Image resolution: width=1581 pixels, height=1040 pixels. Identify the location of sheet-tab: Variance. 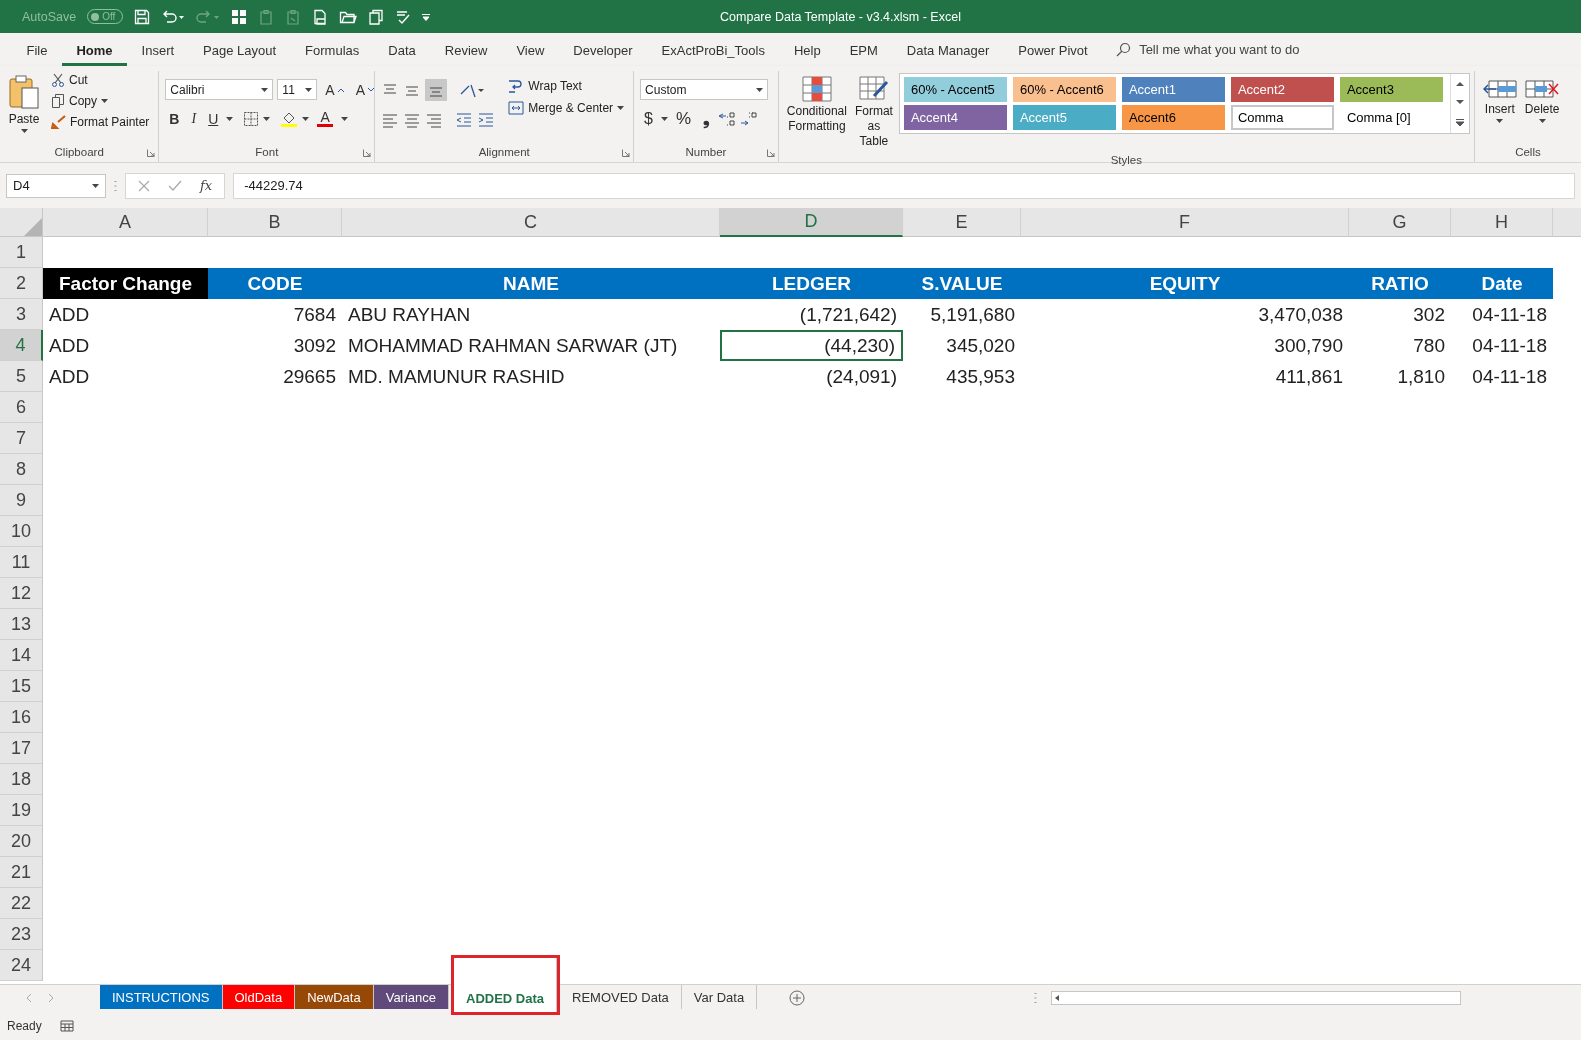
(411, 997).